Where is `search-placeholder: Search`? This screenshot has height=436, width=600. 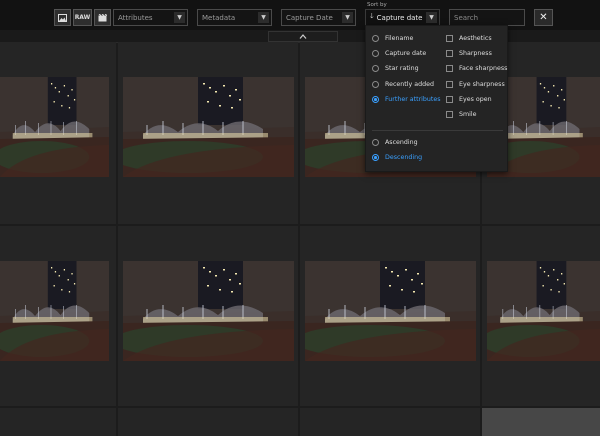 search-placeholder: Search is located at coordinates (466, 17).